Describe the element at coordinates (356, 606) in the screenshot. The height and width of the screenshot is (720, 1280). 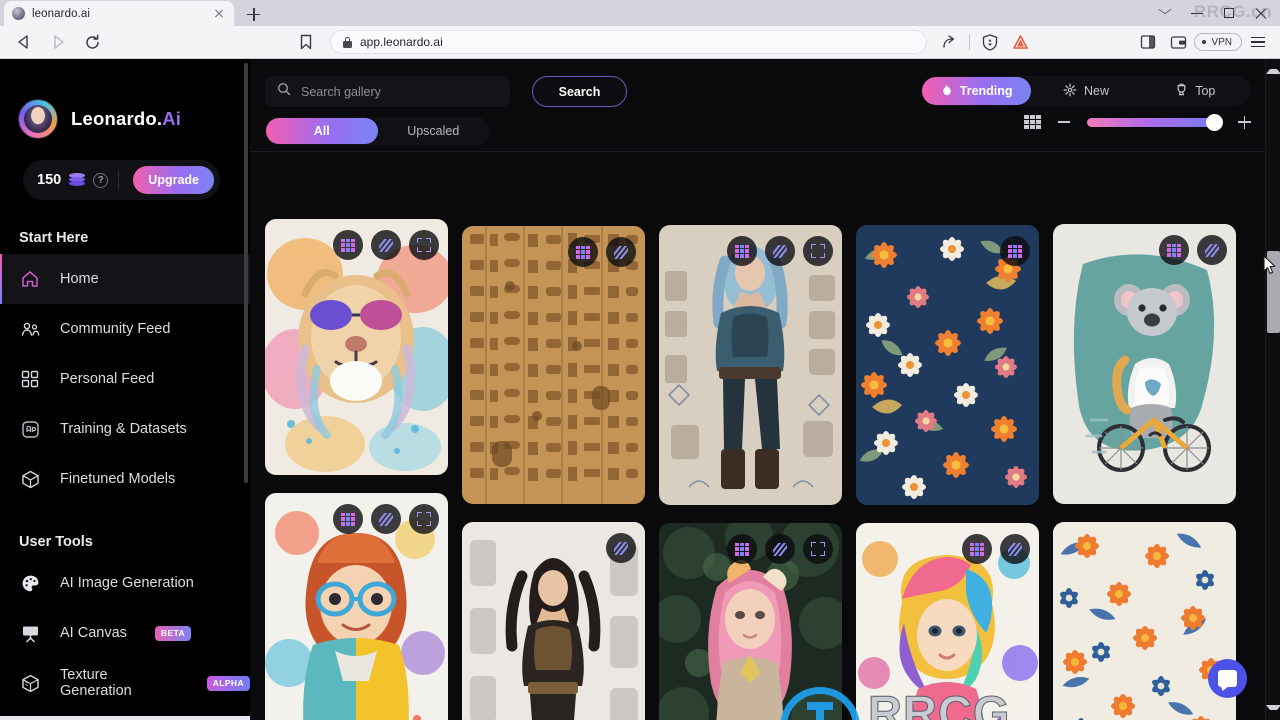
I see `gallery-card-colorful-girl-glasses` at that location.